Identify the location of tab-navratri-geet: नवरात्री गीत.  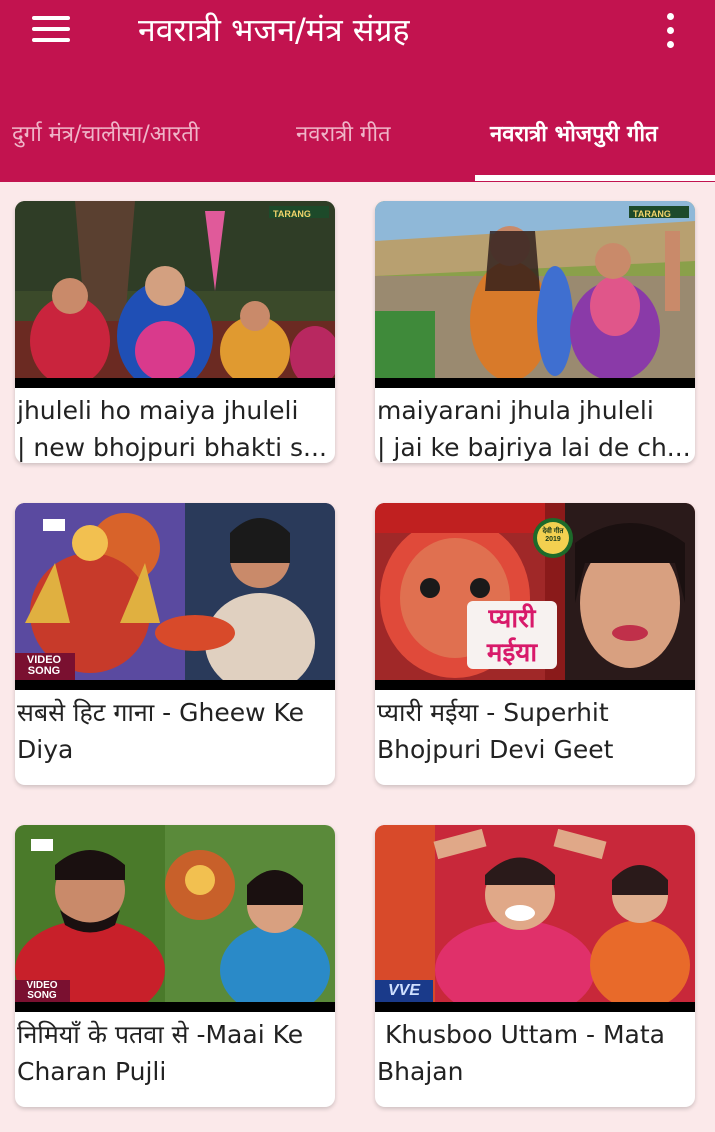
(343, 135).